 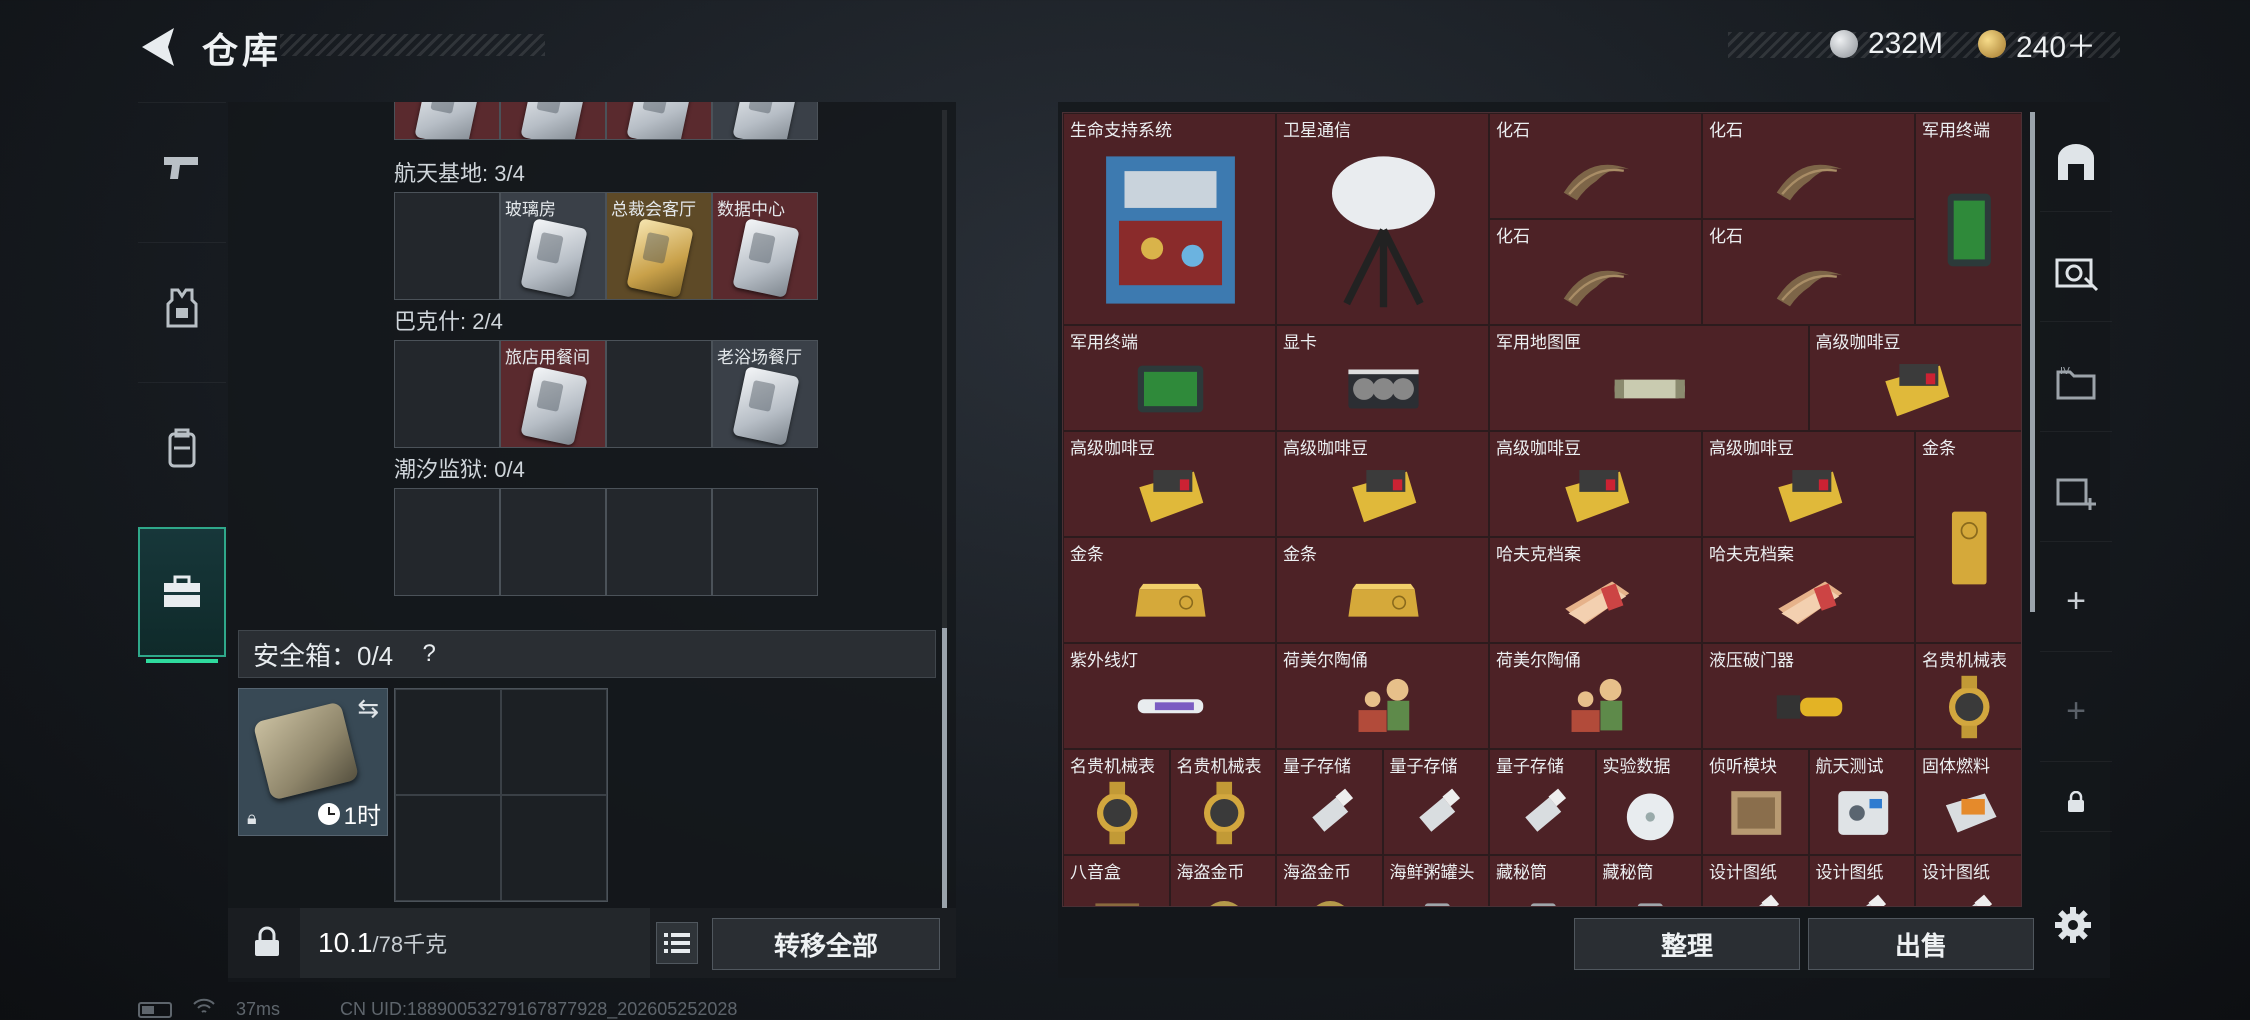 I want to click on tab-armor, so click(x=182, y=307).